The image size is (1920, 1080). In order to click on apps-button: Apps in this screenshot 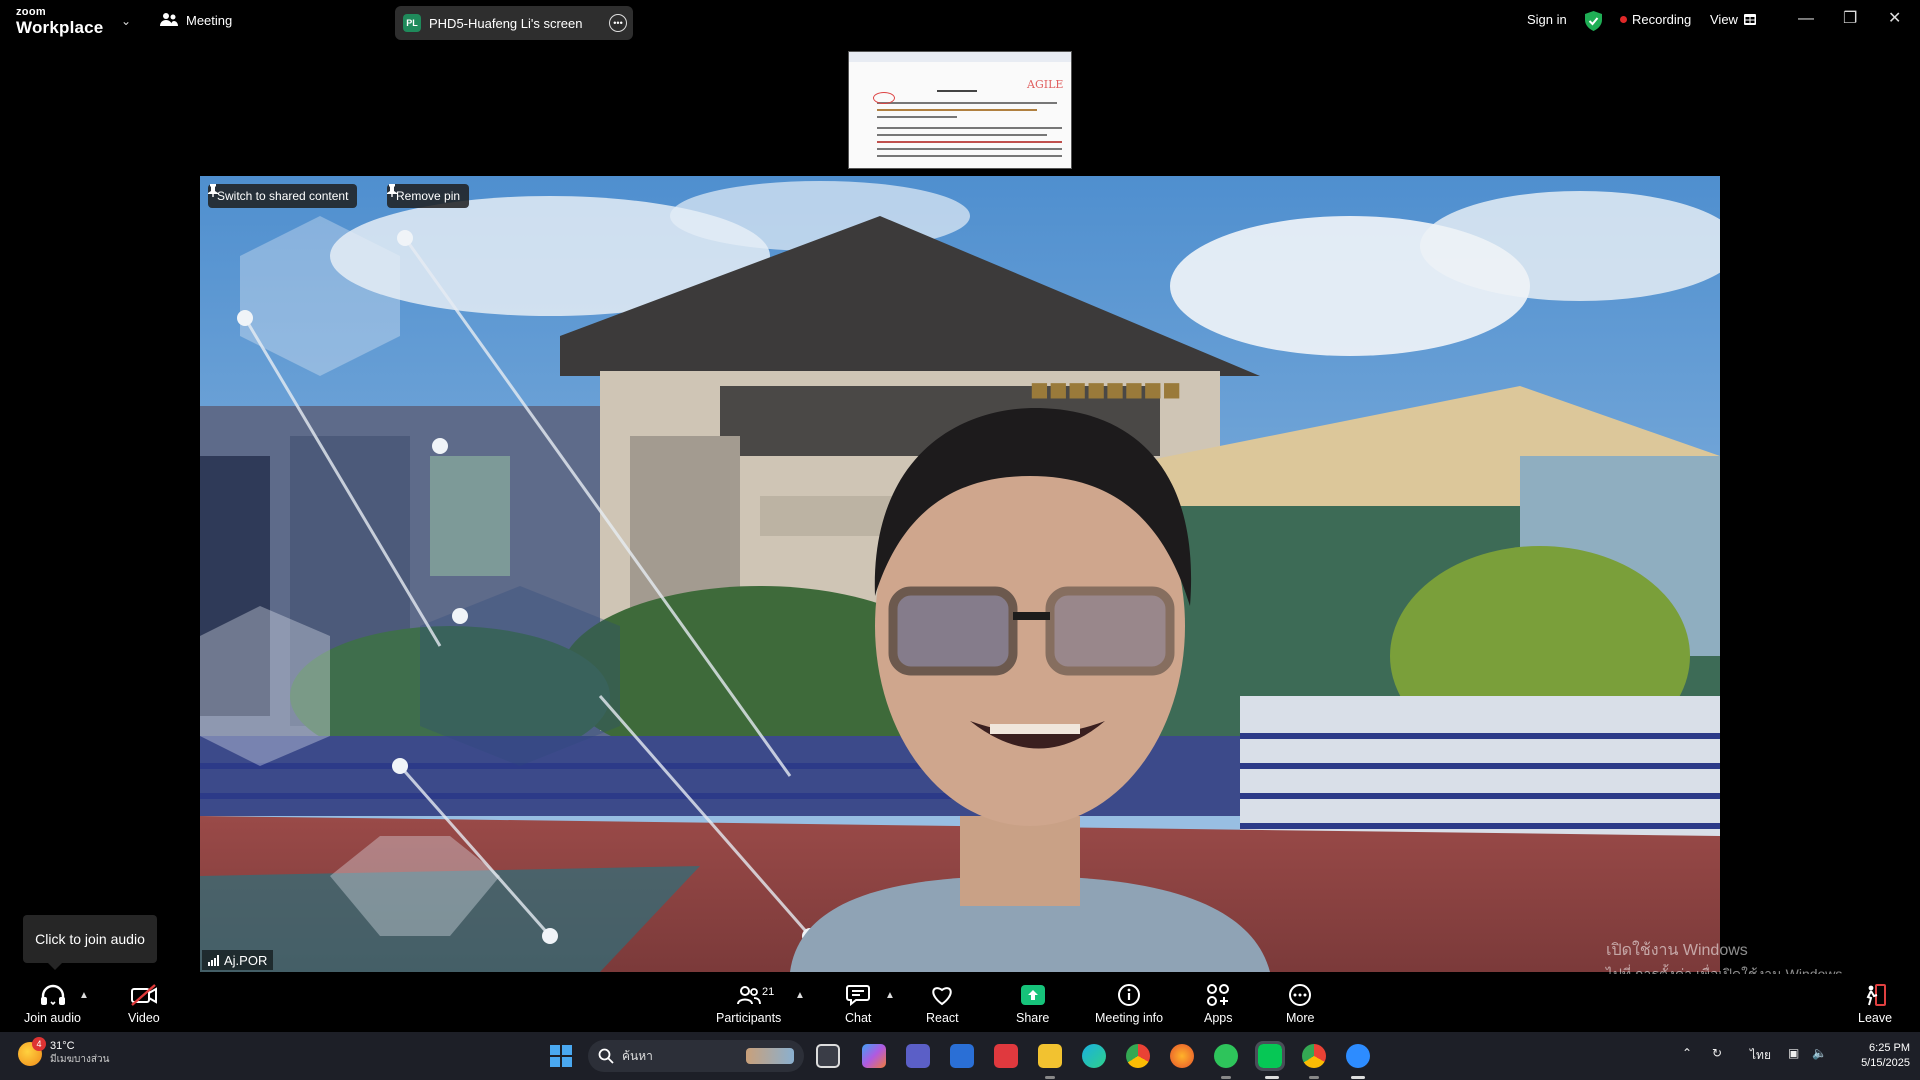, I will do `click(1218, 1003)`.